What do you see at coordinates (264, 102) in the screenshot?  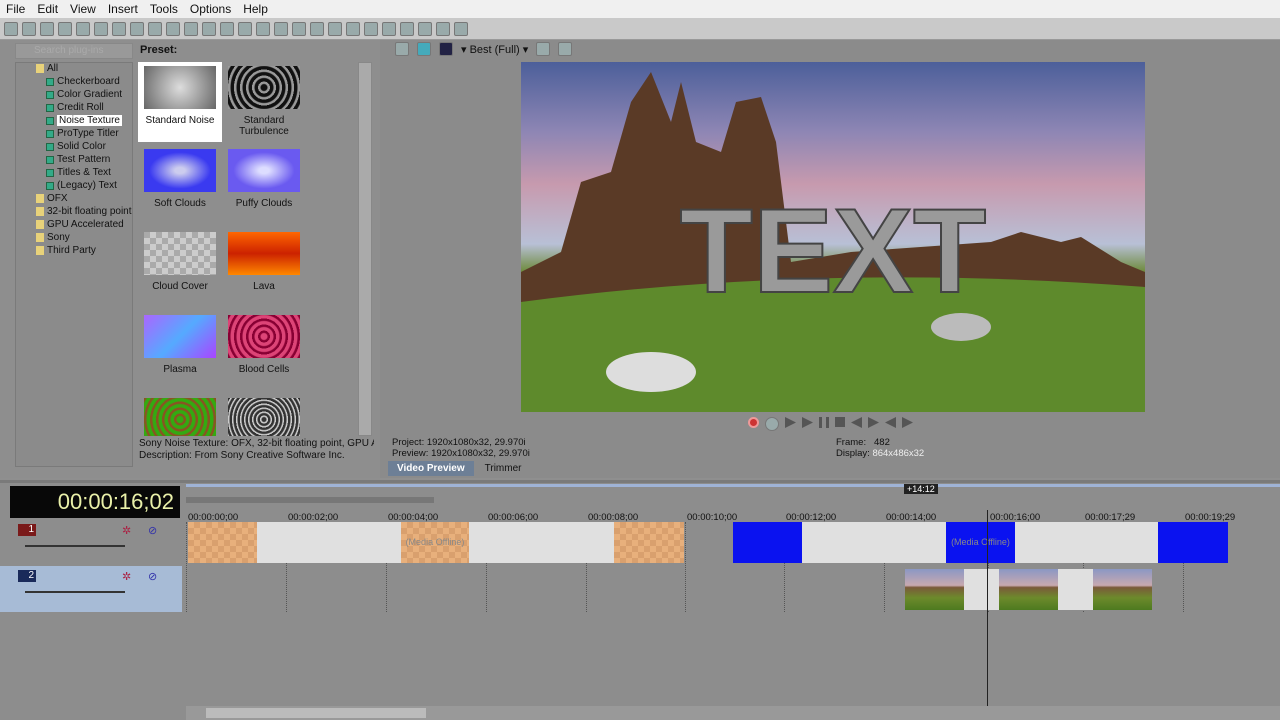 I see `preset-item: Standard Turbulence` at bounding box center [264, 102].